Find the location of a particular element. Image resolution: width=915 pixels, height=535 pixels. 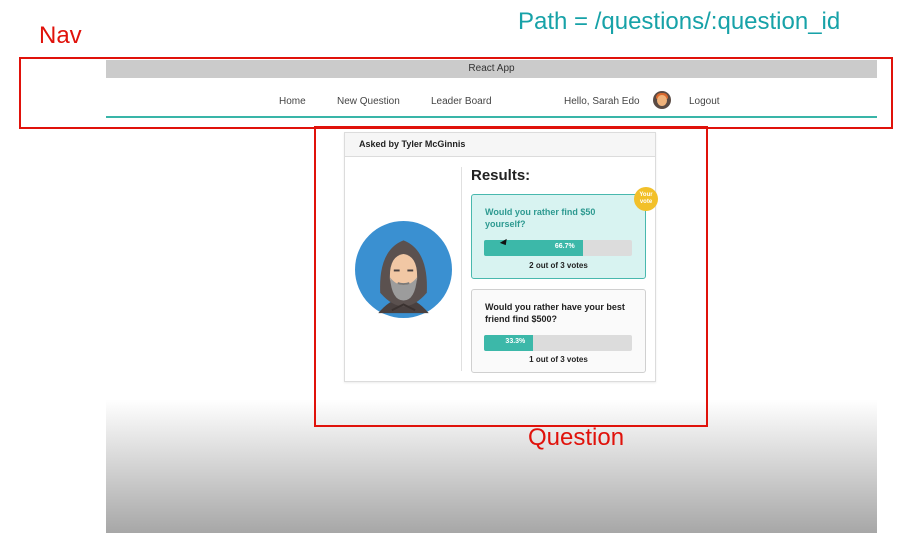

question-annotation-label: Question is located at coordinates (576, 437).